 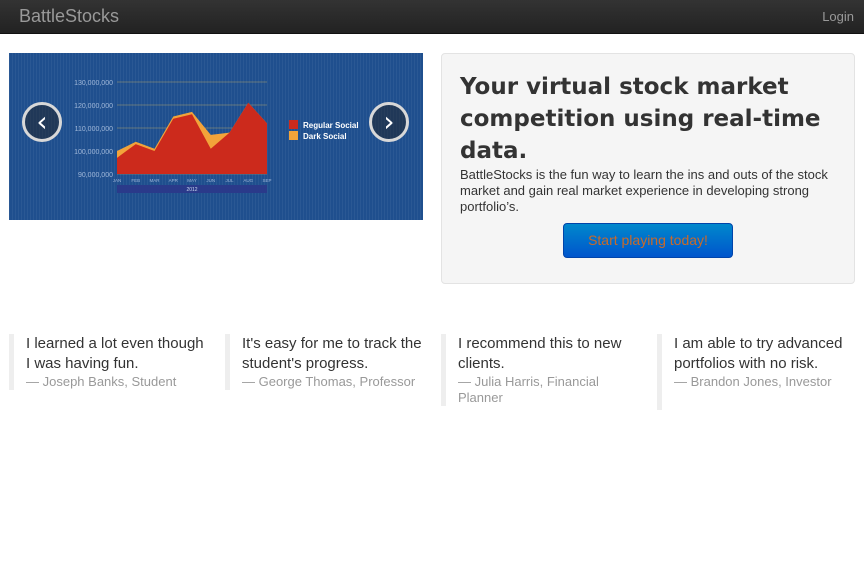 What do you see at coordinates (69, 16) in the screenshot?
I see `brand-link: BattleStocks` at bounding box center [69, 16].